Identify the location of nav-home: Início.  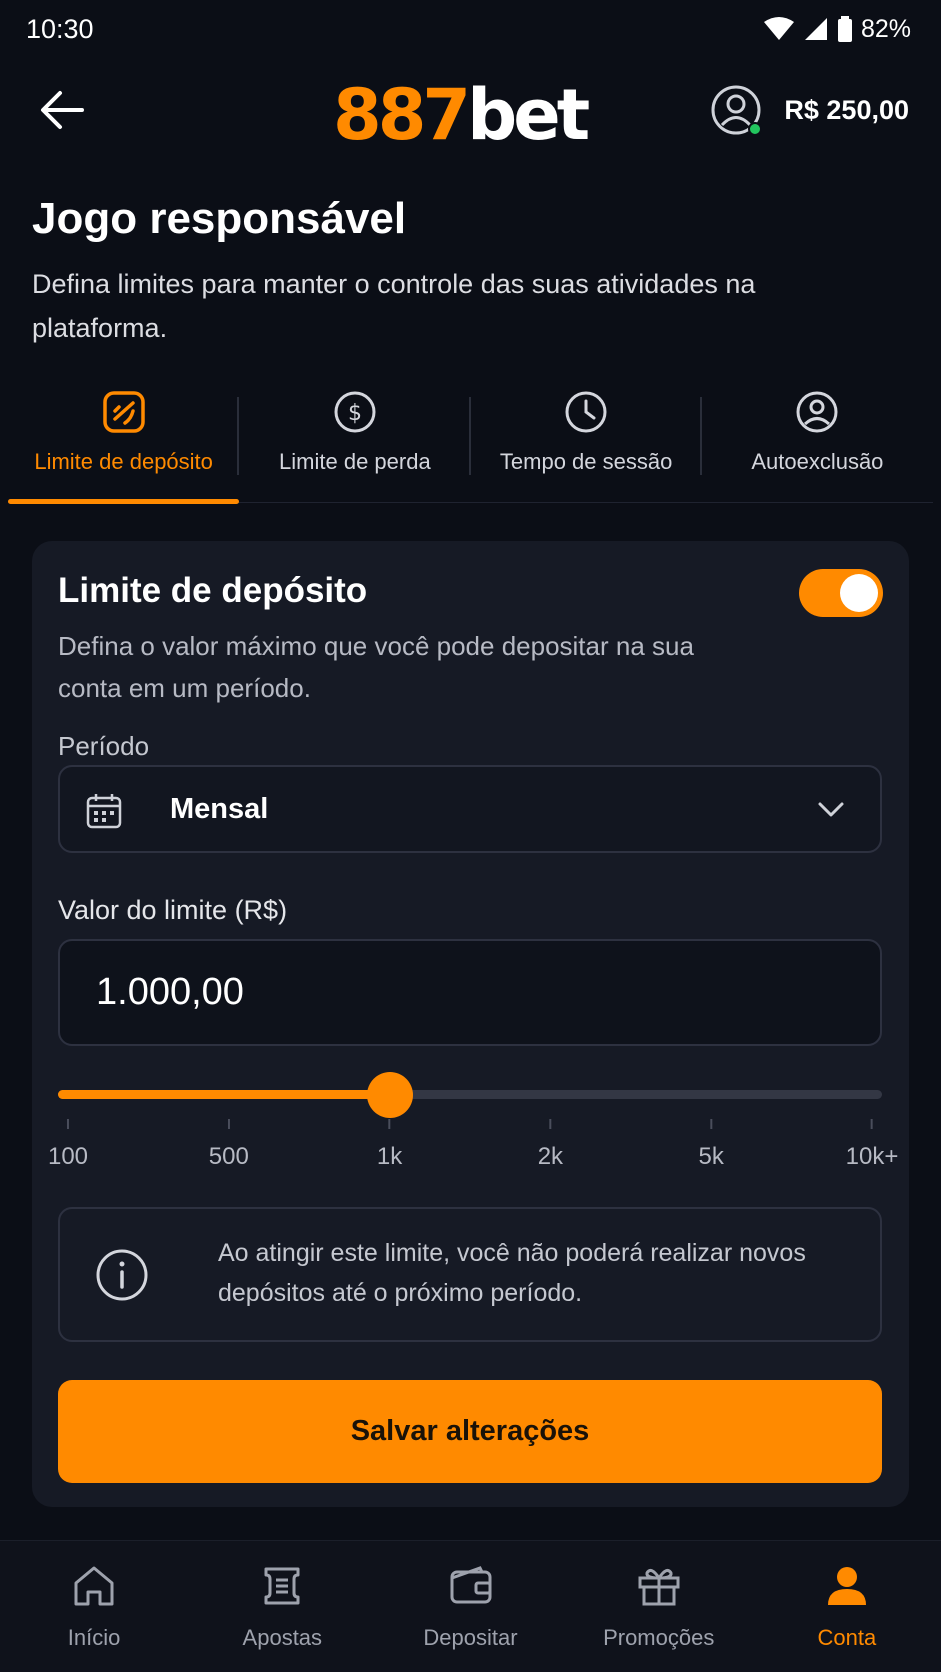
(94, 1606).